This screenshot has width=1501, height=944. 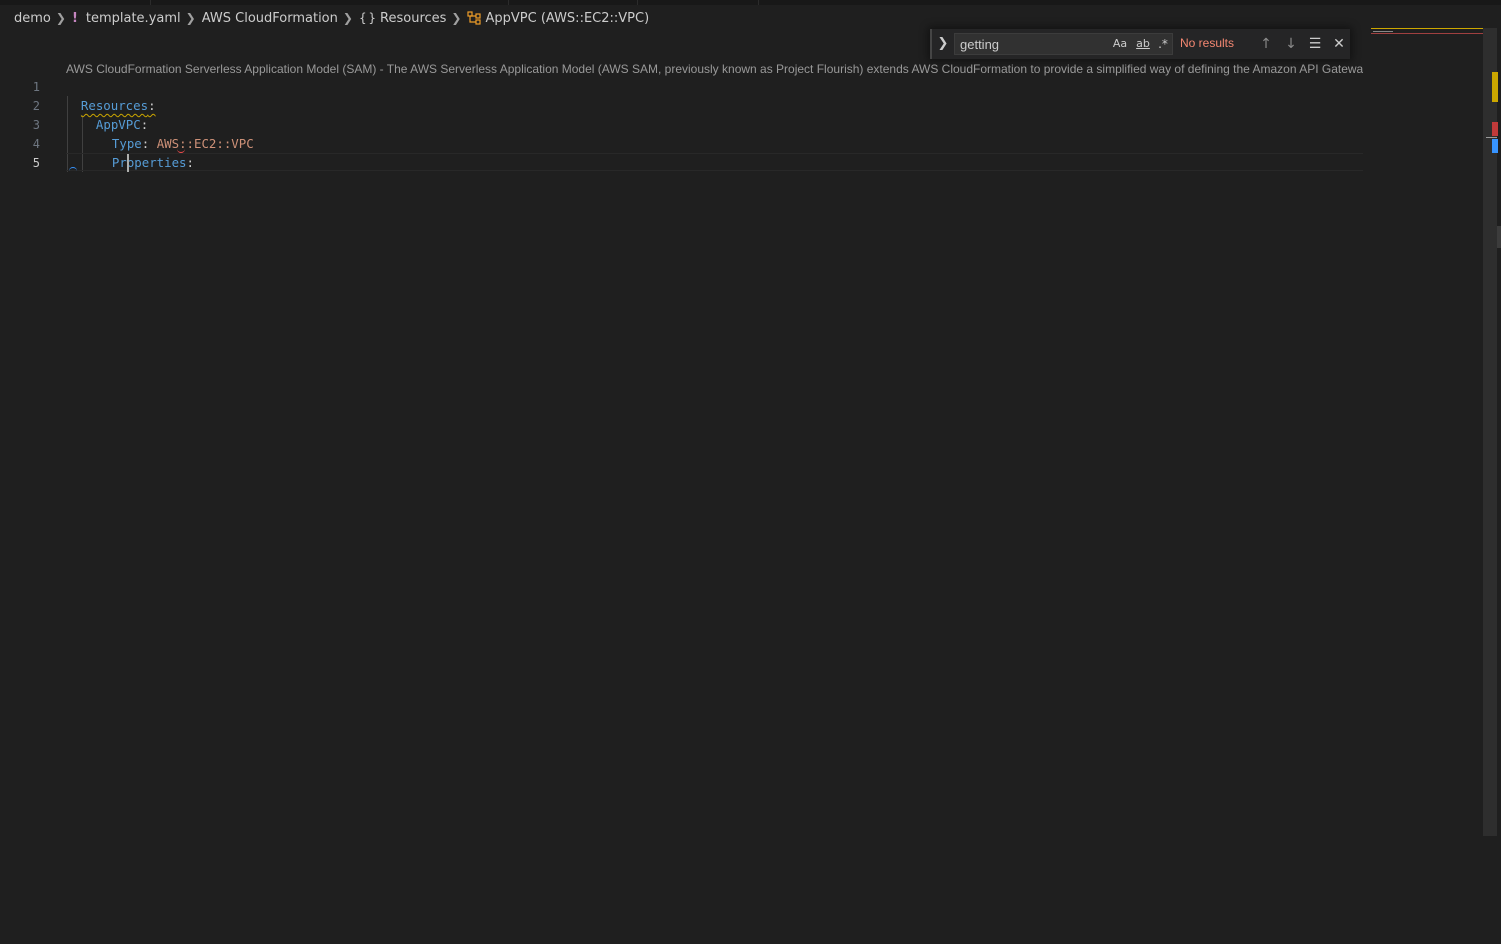 I want to click on find-in-selection-icon: ☰, so click(x=1315, y=44).